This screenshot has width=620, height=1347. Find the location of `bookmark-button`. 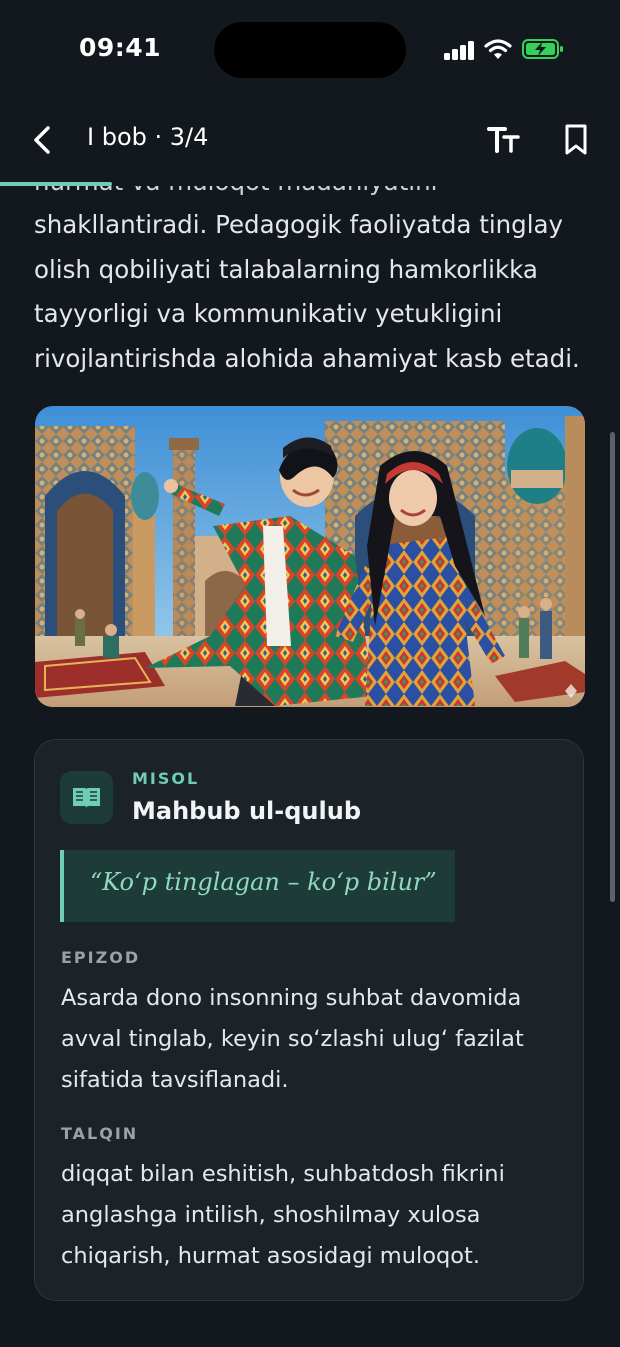

bookmark-button is located at coordinates (576, 140).